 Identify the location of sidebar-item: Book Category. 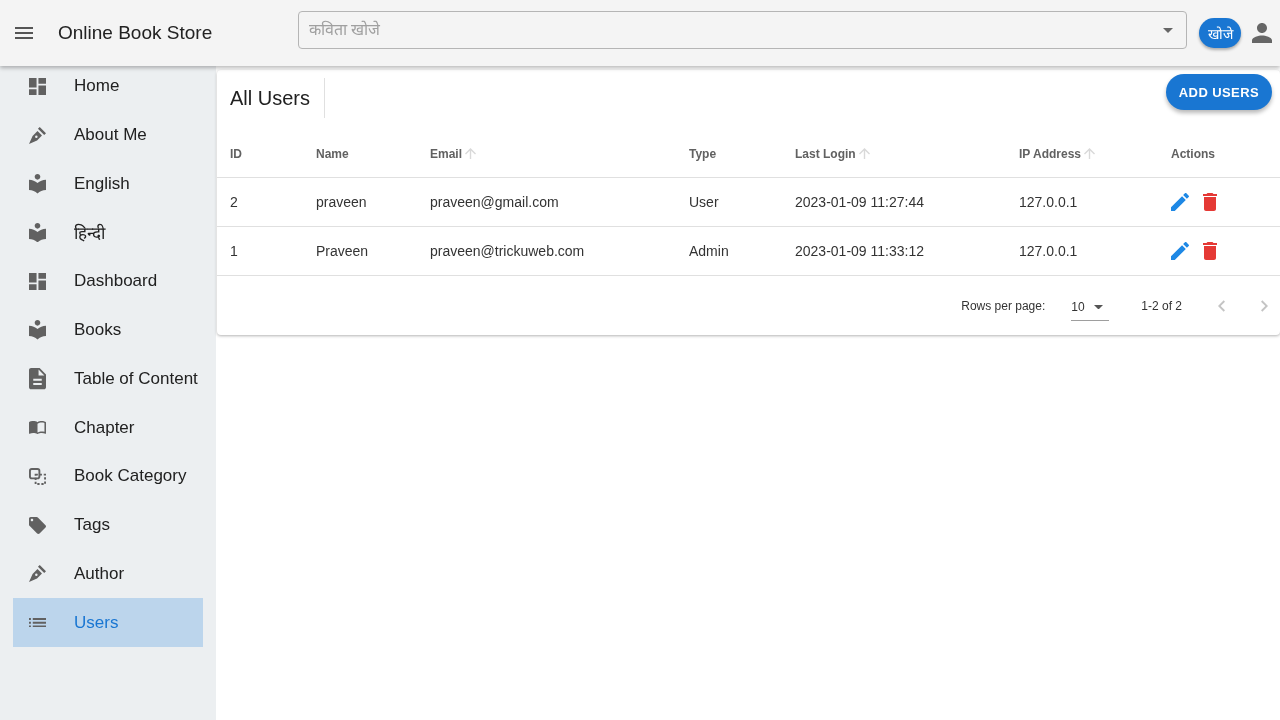
(108, 476).